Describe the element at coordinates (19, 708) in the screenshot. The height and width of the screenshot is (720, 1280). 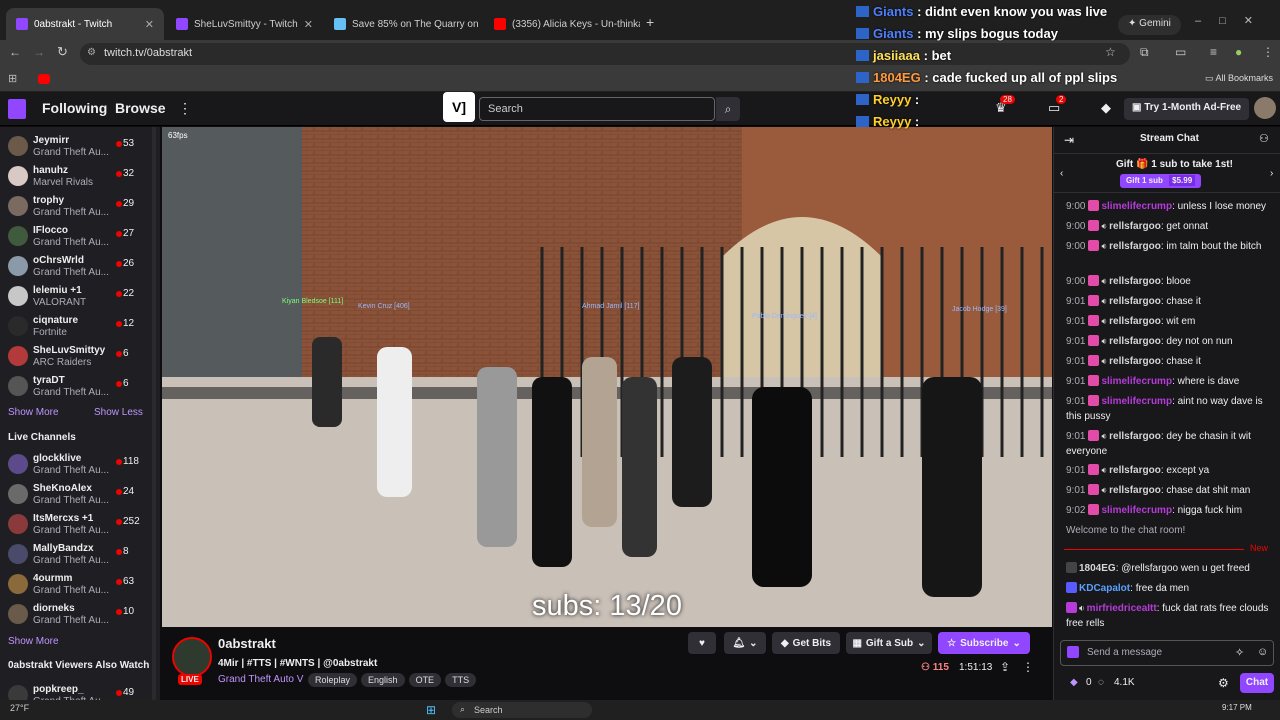
I see `weather-temp: 27°F` at that location.